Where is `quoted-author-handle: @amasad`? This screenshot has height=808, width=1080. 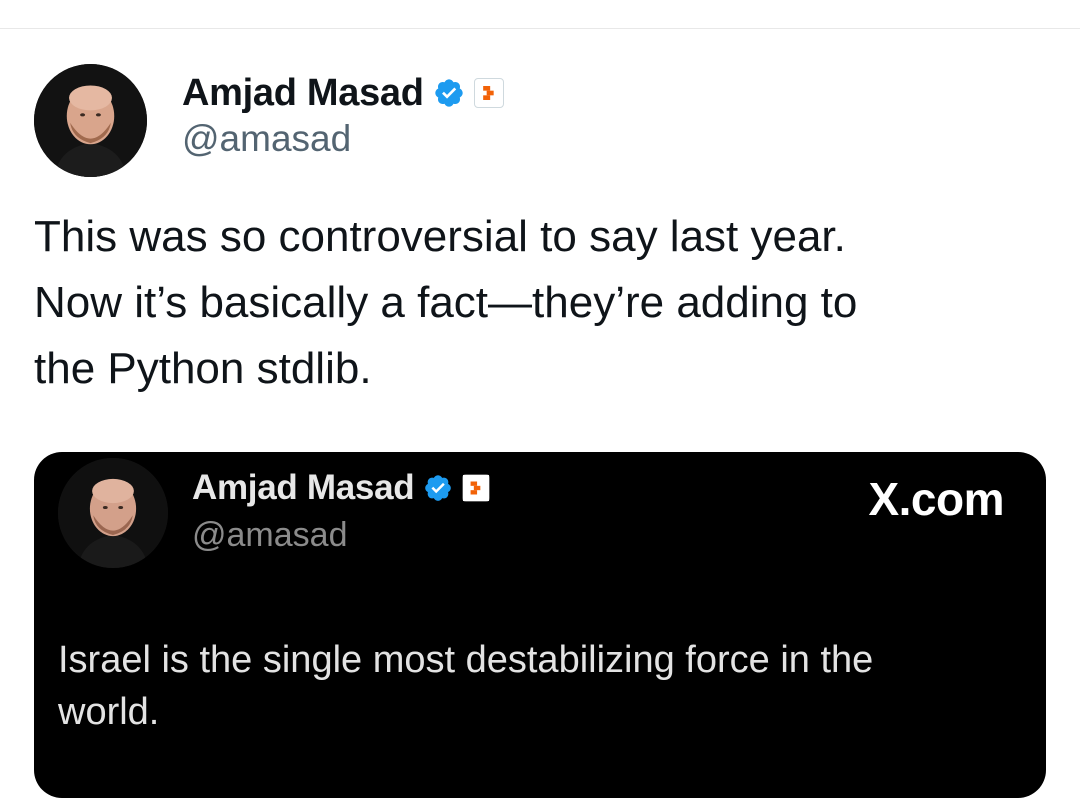
quoted-author-handle: @amasad is located at coordinates (269, 535).